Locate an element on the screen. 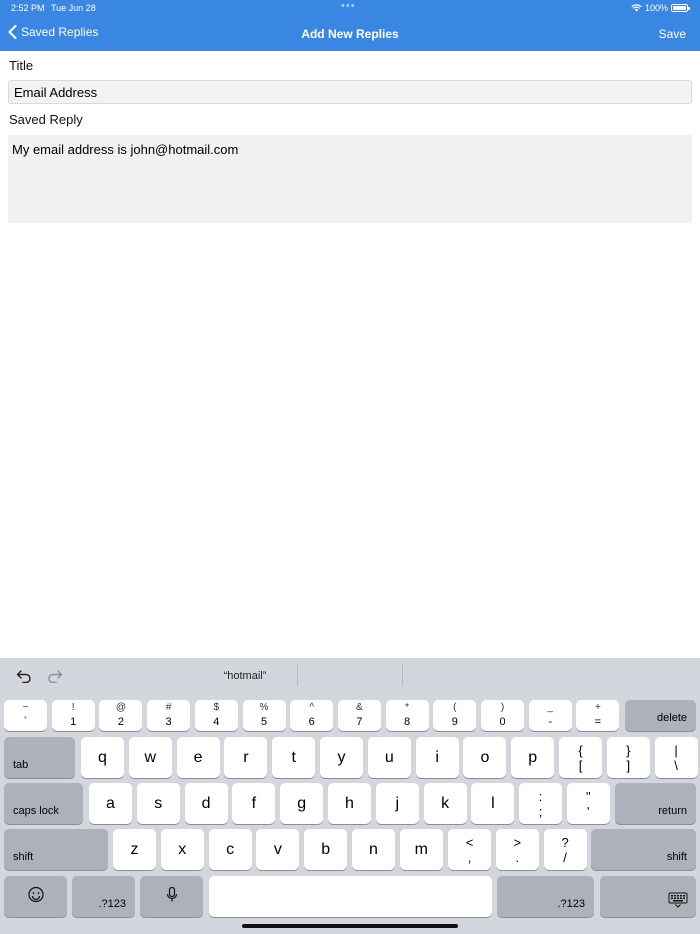  key-12: _ - is located at coordinates (550, 715).